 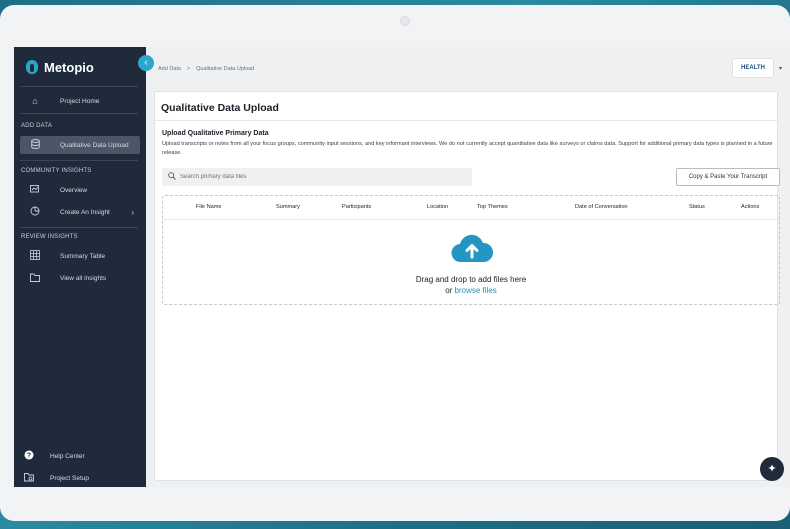 I want to click on search-input, so click(x=320, y=177).